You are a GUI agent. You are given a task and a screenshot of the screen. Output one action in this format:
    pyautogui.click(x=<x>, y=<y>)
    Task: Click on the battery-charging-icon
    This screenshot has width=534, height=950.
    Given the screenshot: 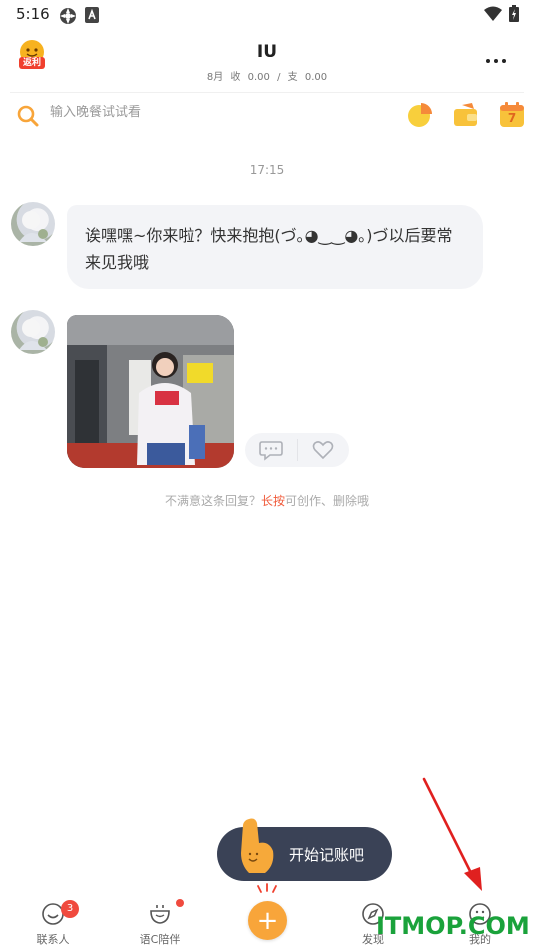 What is the action you would take?
    pyautogui.click(x=514, y=15)
    